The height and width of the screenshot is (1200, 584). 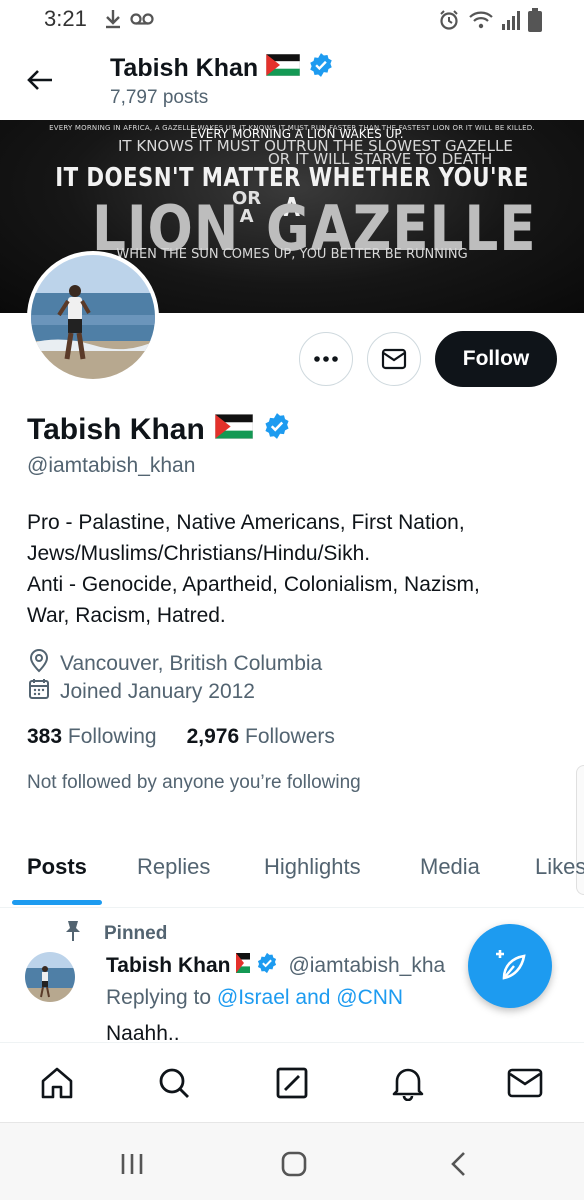 I want to click on pin-icon, so click(x=73, y=934).